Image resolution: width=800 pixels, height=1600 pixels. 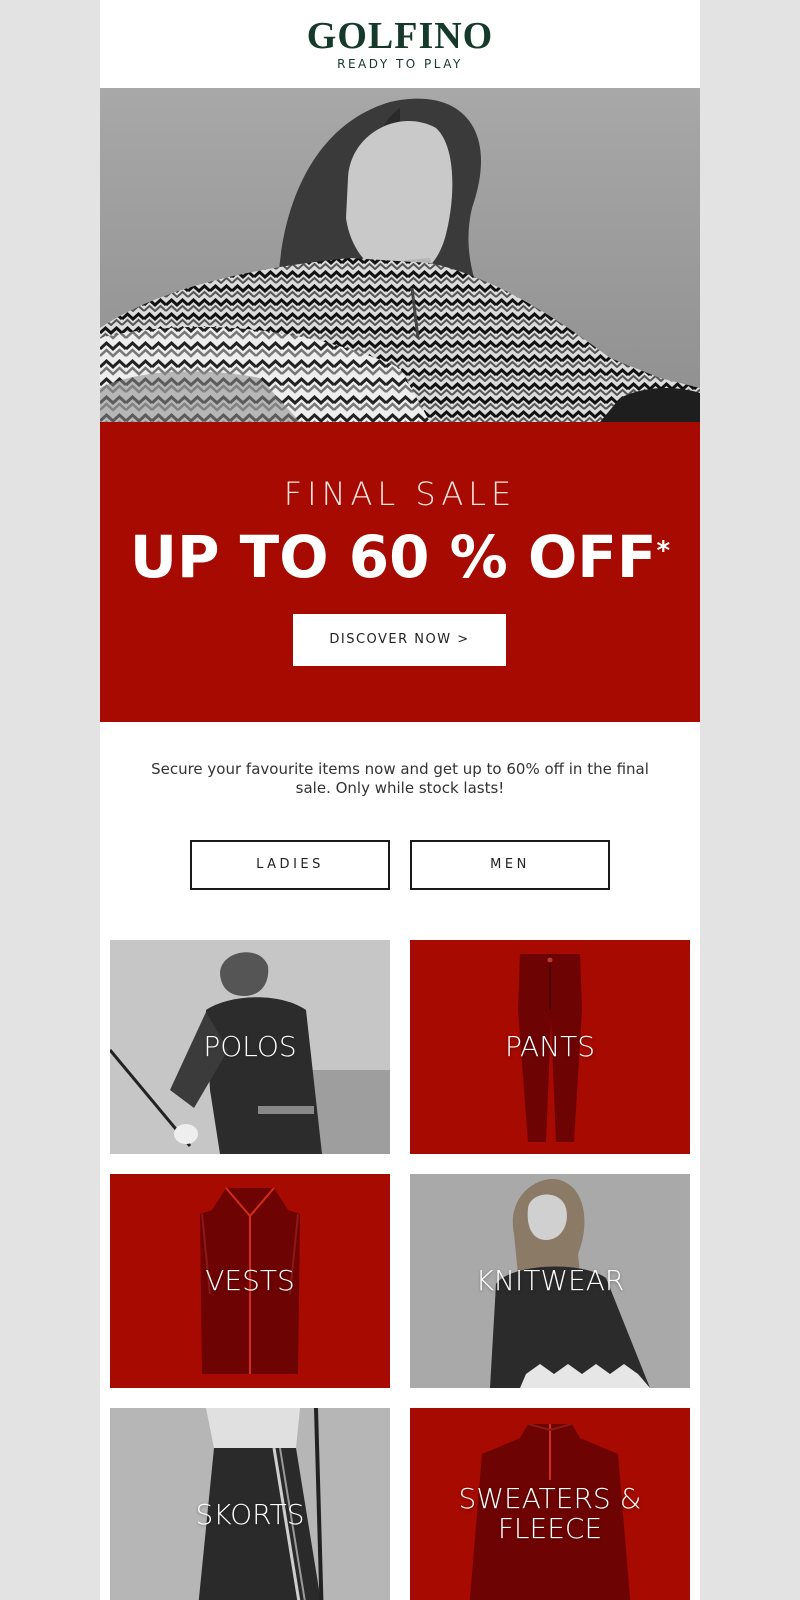 I want to click on men-button: MEN, so click(x=510, y=865).